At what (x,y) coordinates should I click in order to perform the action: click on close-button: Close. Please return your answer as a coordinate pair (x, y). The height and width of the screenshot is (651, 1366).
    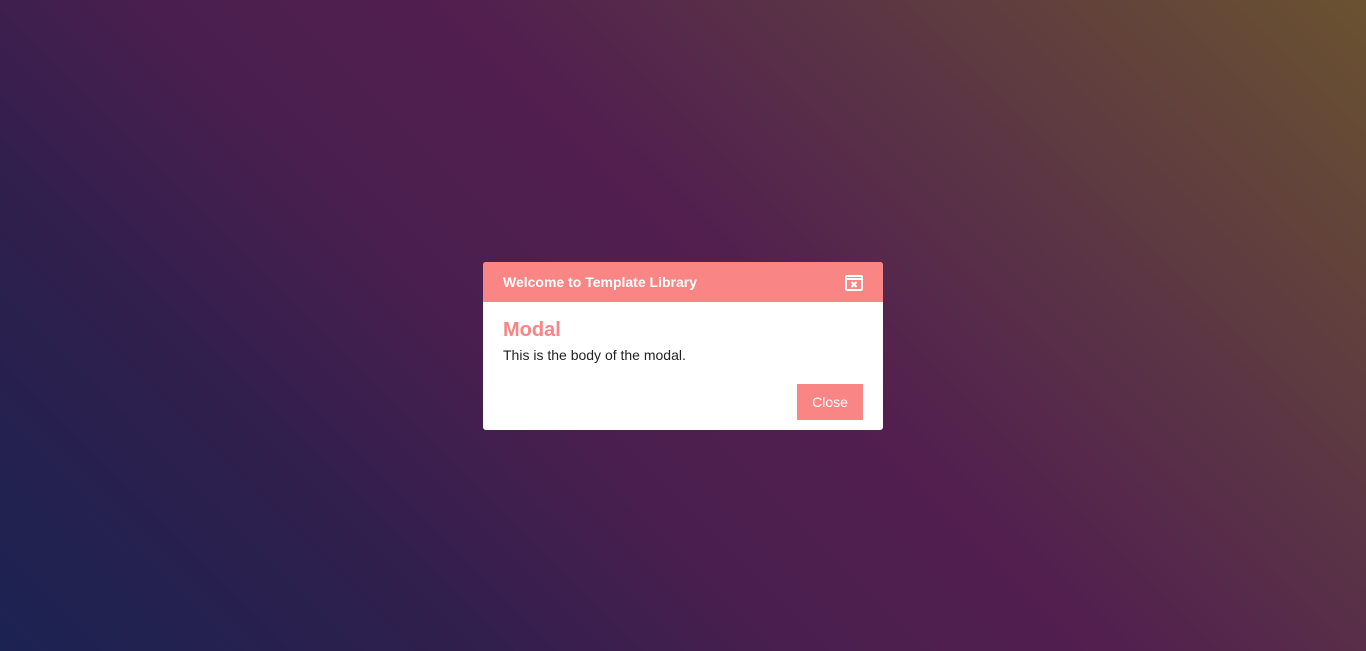
    Looking at the image, I should click on (830, 402).